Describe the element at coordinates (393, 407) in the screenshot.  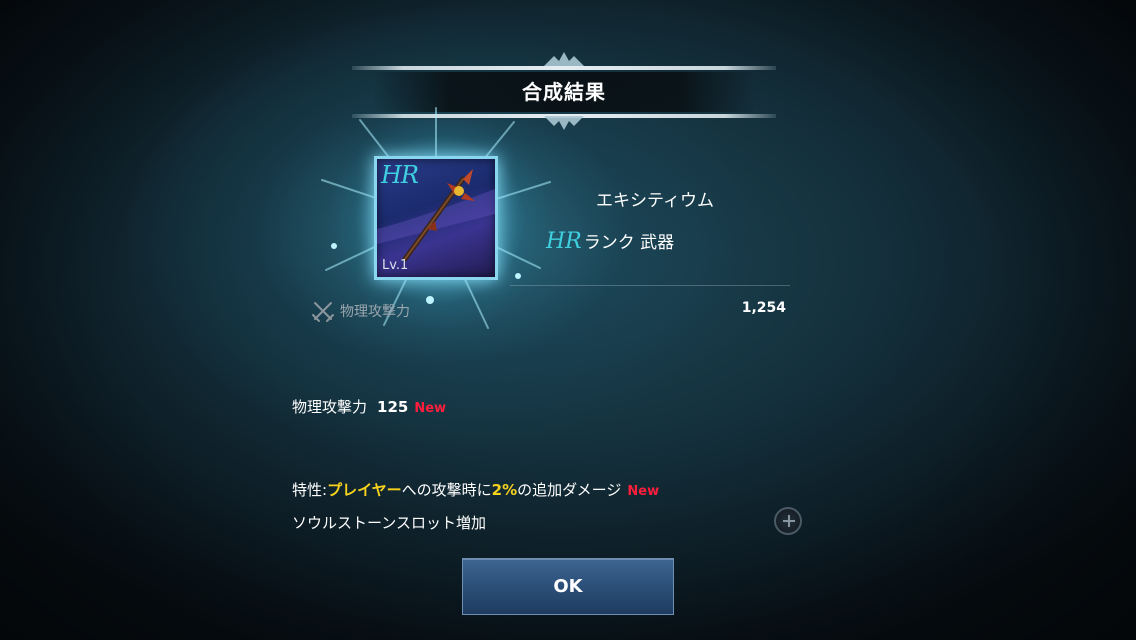
I see `bonus-value: 125` at that location.